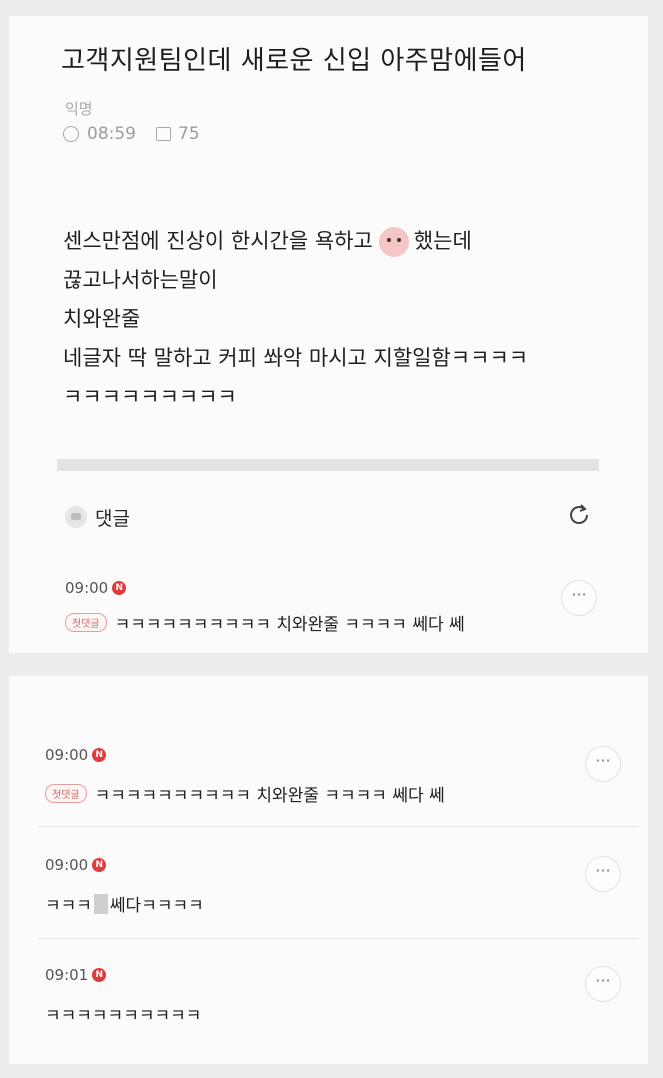  What do you see at coordinates (76, 517) in the screenshot?
I see `comment-bubble-icon` at bounding box center [76, 517].